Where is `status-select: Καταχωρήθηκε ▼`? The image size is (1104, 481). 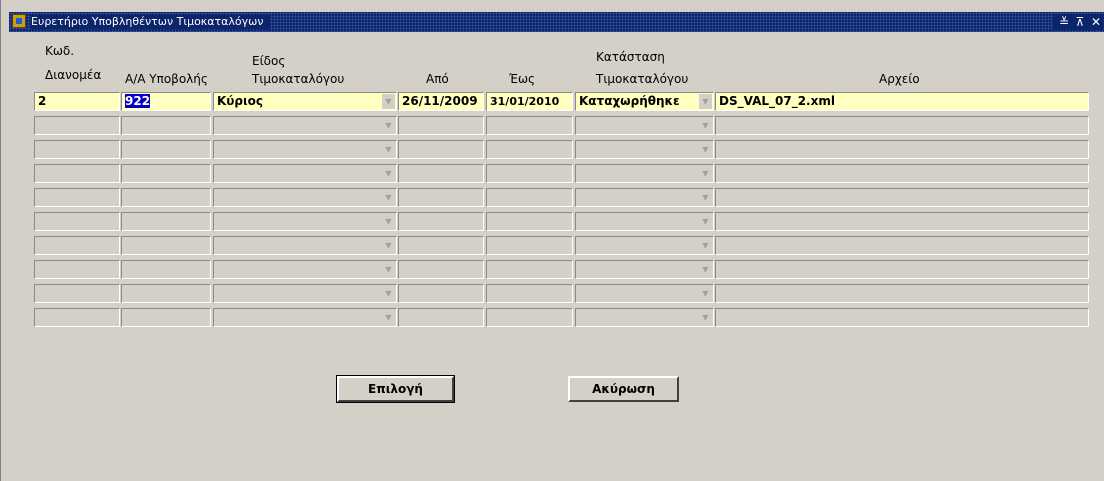 status-select: Καταχωρήθηκε ▼ is located at coordinates (644, 101).